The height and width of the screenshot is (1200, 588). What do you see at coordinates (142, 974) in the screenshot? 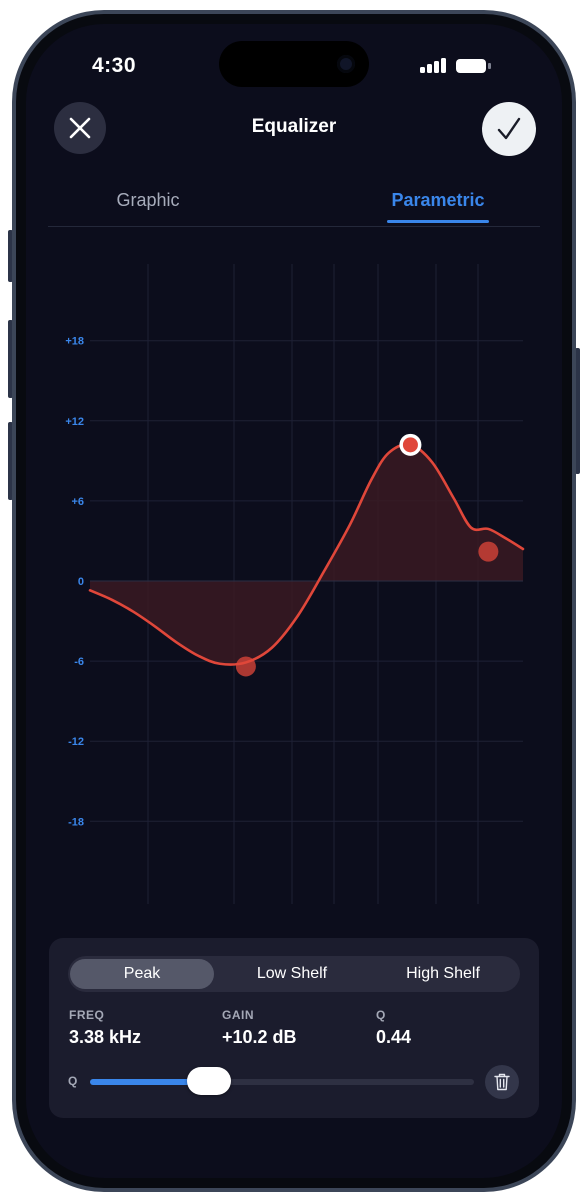
I see `filter-type-peak: Peak` at bounding box center [142, 974].